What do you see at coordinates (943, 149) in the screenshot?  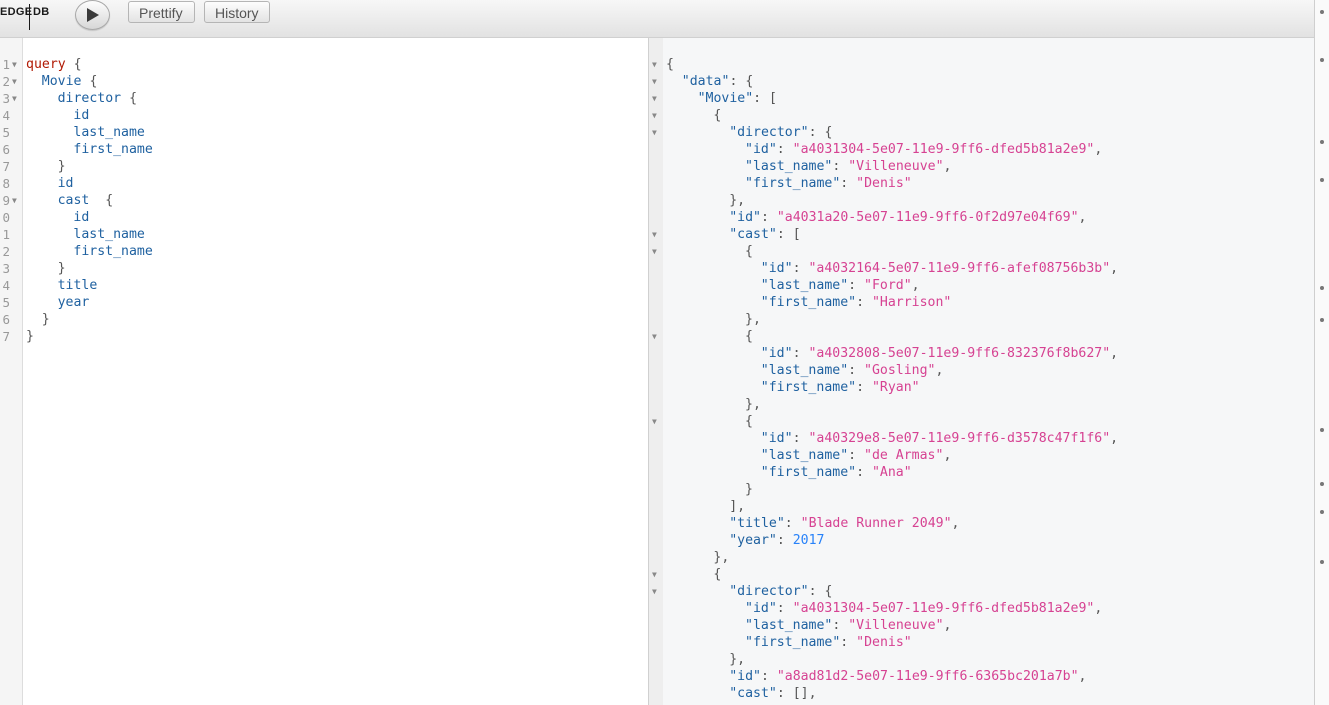 I see `json-string: "a4031304-5e07-11e9-9ff6-dfed5b81a2e9"` at bounding box center [943, 149].